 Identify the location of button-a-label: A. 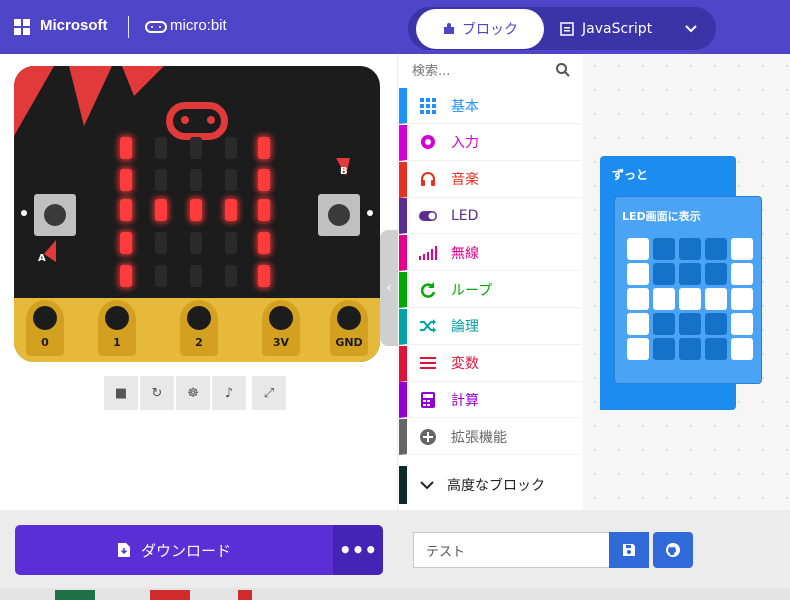
(42, 258).